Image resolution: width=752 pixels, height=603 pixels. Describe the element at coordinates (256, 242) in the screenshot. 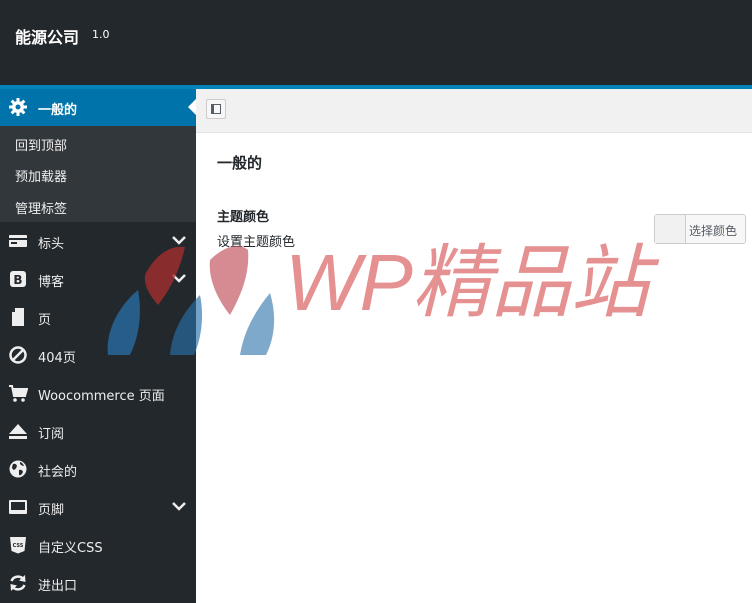

I see `theme-color-description: 设置主题颜色` at that location.